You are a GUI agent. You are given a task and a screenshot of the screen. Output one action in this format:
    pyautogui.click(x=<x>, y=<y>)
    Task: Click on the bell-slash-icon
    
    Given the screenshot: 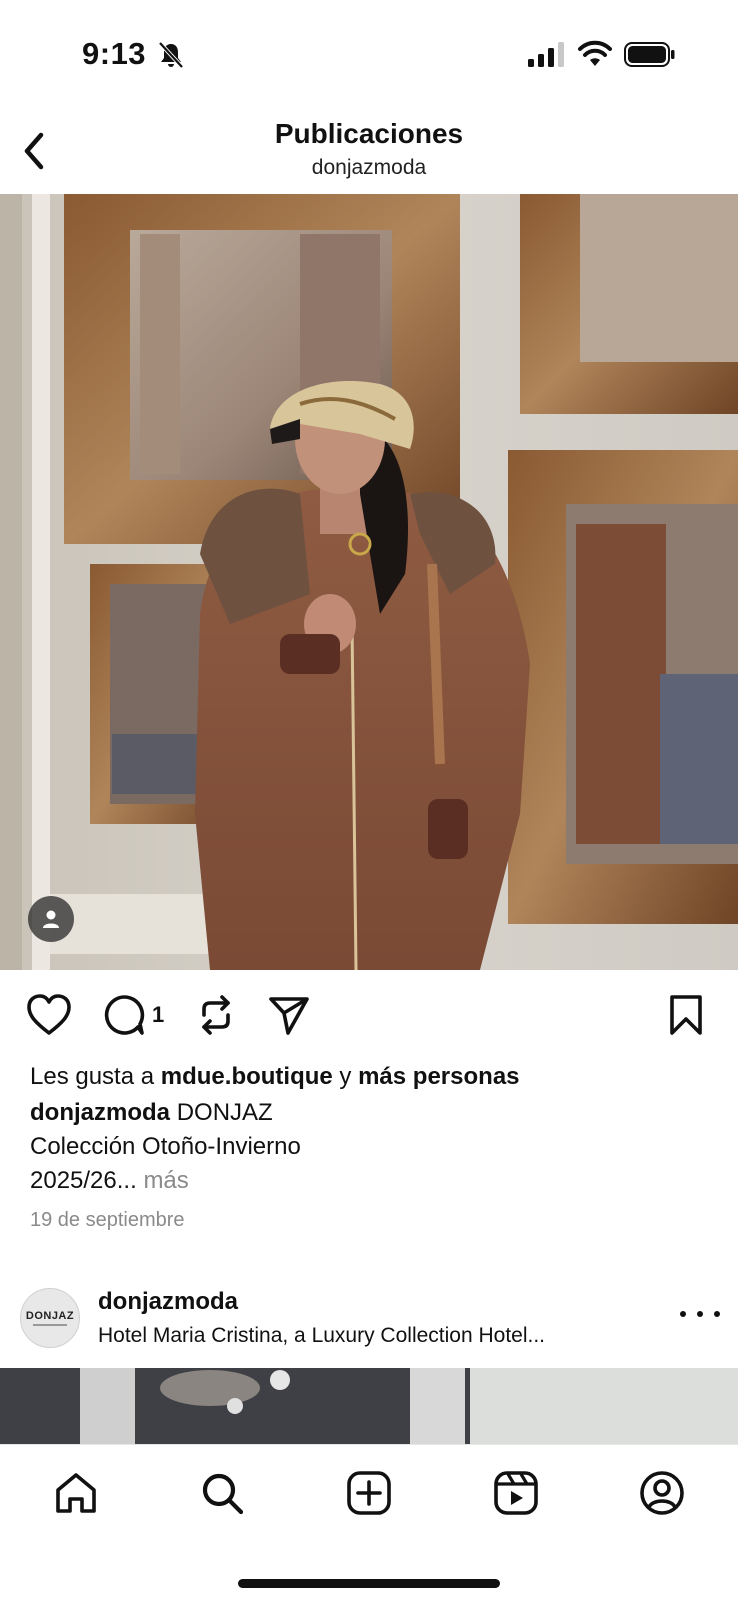 What is the action you would take?
    pyautogui.click(x=171, y=55)
    